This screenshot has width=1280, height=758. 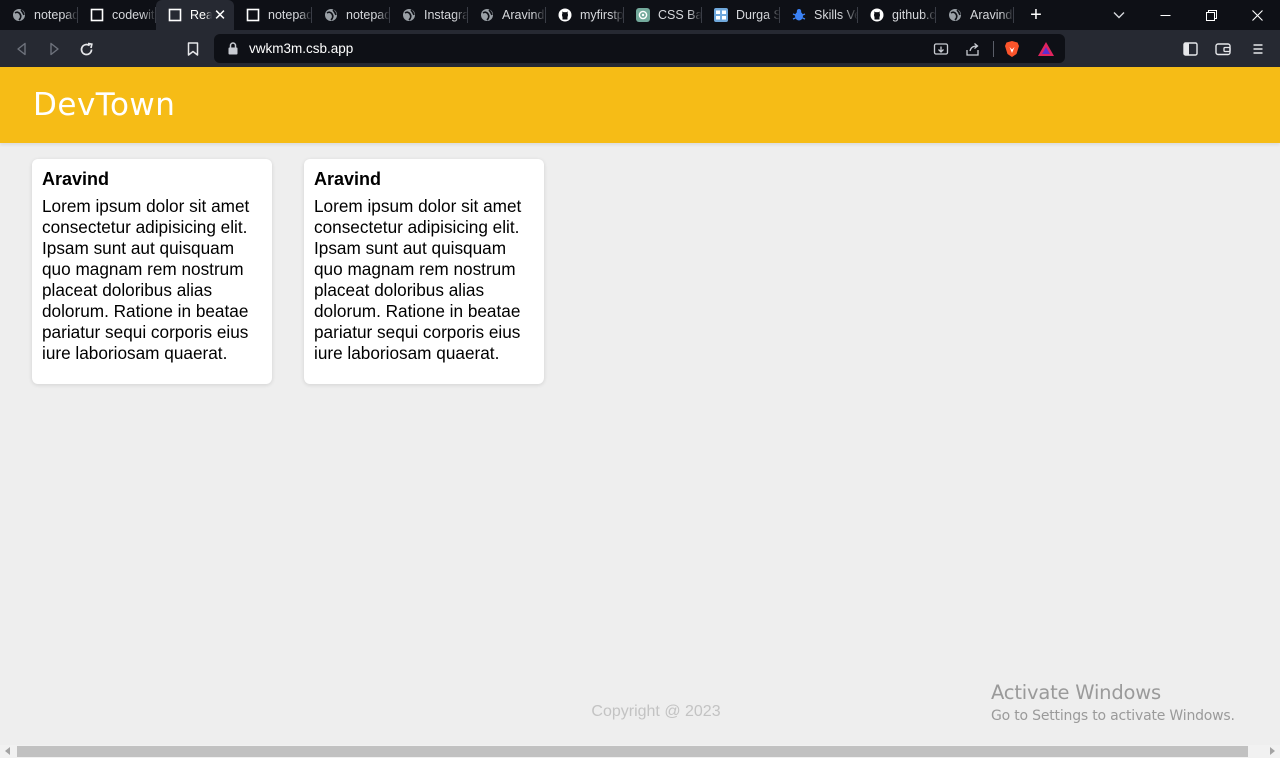 I want to click on tab-title: Instagram, so click(x=446, y=15).